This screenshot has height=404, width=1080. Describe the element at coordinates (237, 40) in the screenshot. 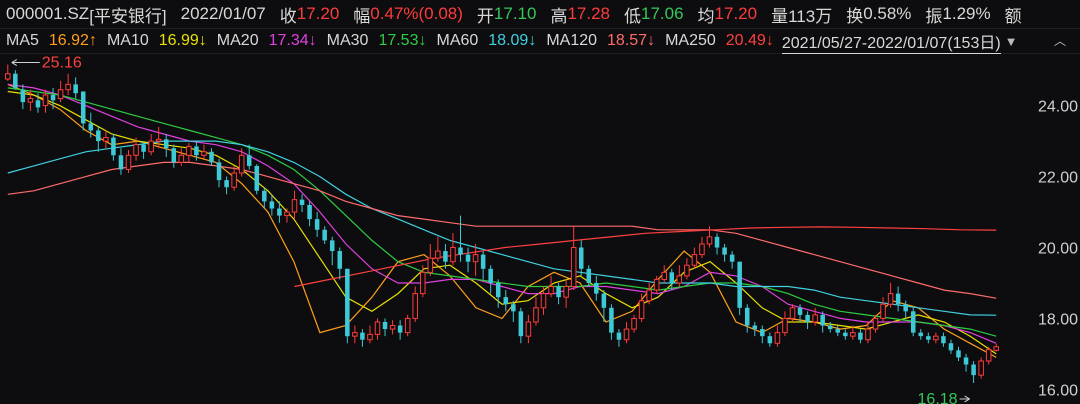

I see `ma20-label: MA20` at that location.